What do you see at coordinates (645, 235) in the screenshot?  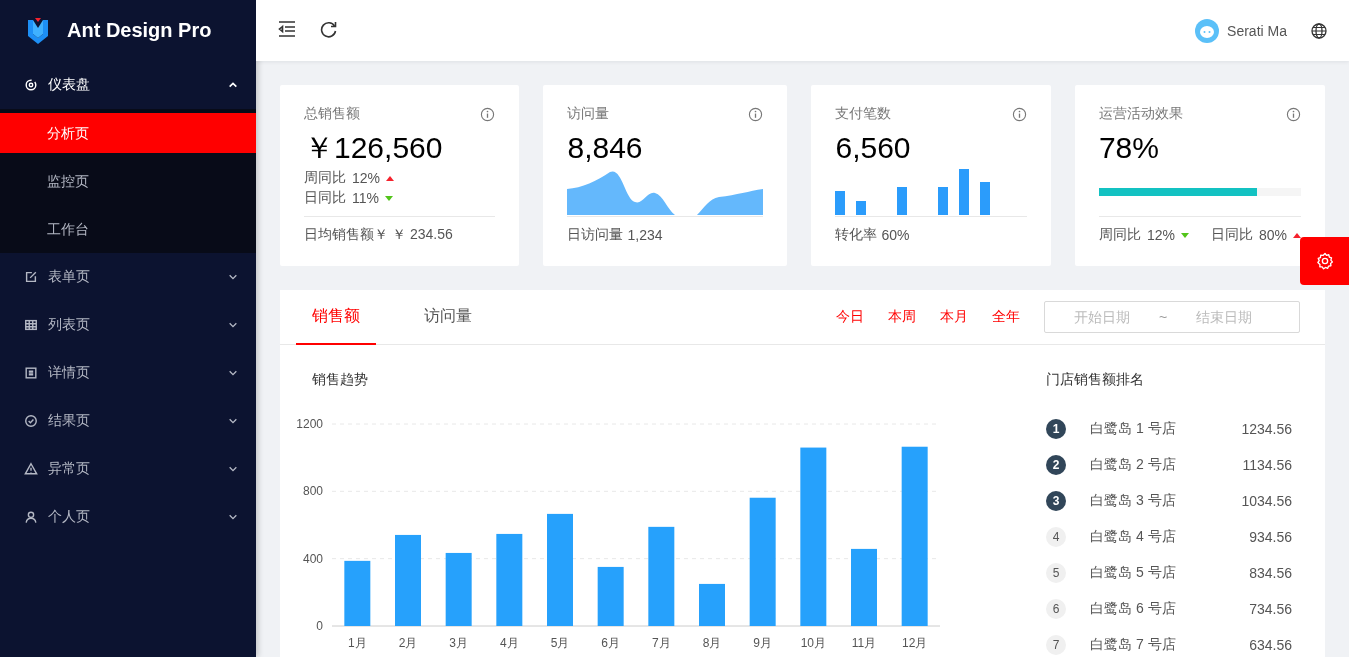 I see `footer-value: 1,234` at bounding box center [645, 235].